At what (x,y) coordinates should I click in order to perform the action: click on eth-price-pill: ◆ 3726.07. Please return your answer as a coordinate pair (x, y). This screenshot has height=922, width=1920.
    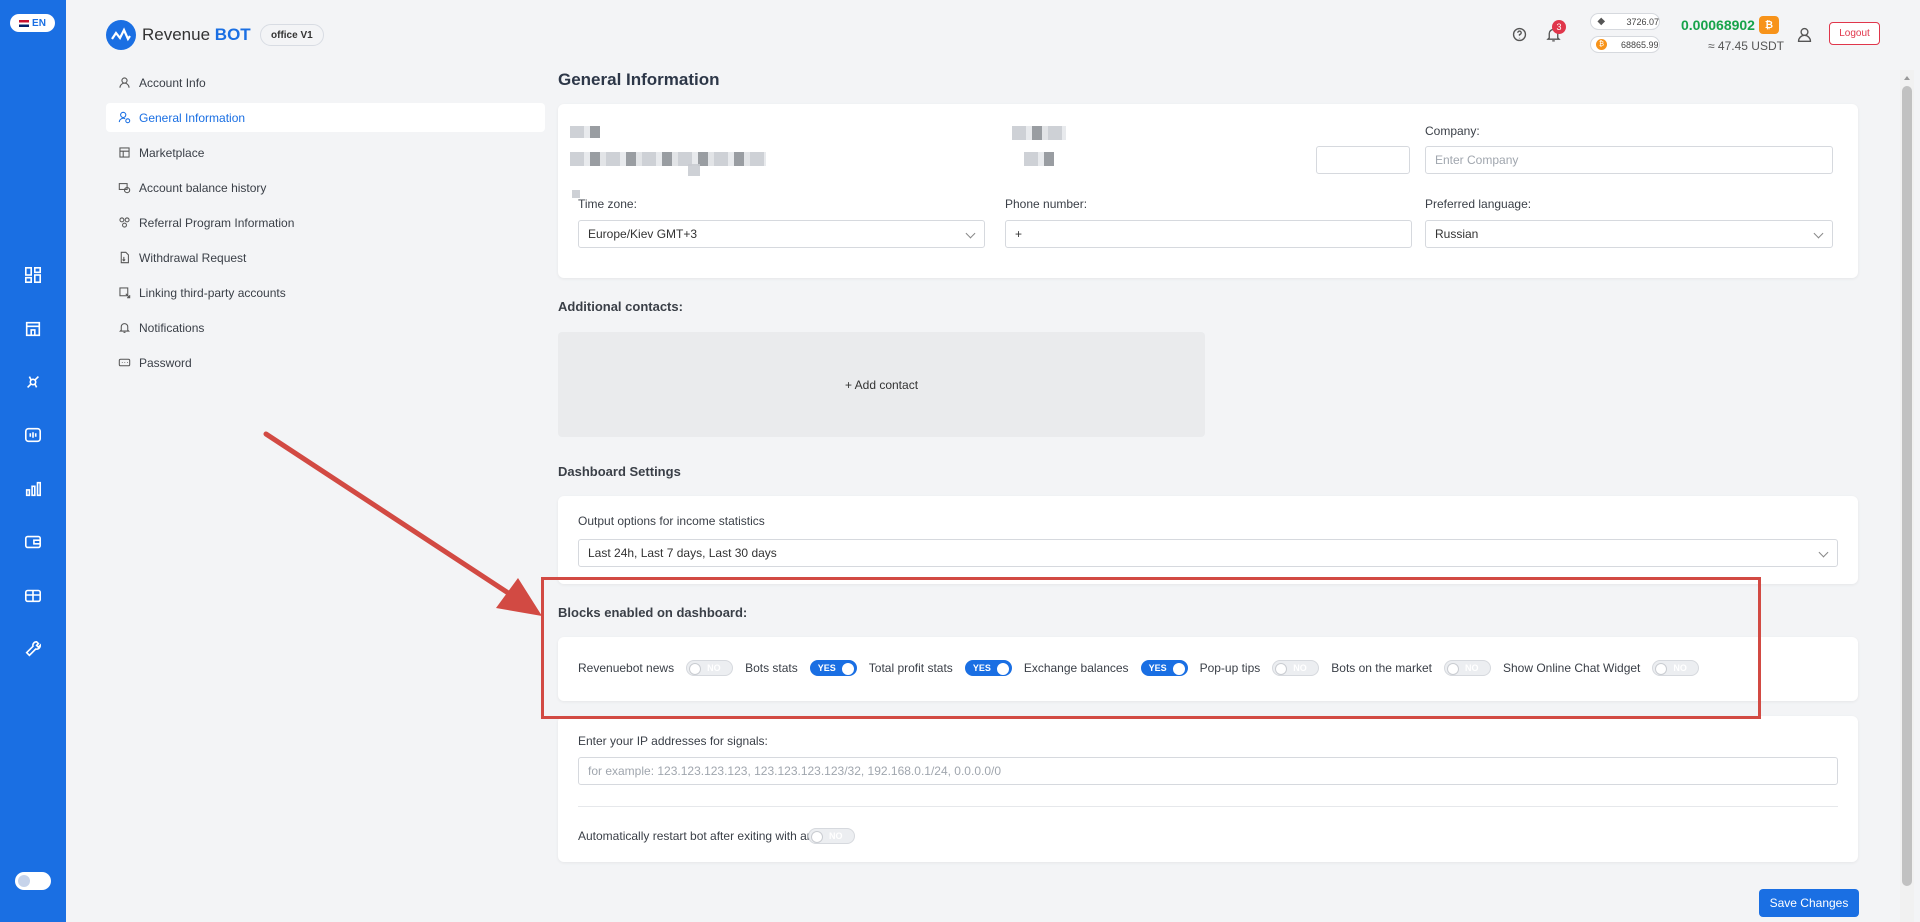
    Looking at the image, I should click on (1625, 21).